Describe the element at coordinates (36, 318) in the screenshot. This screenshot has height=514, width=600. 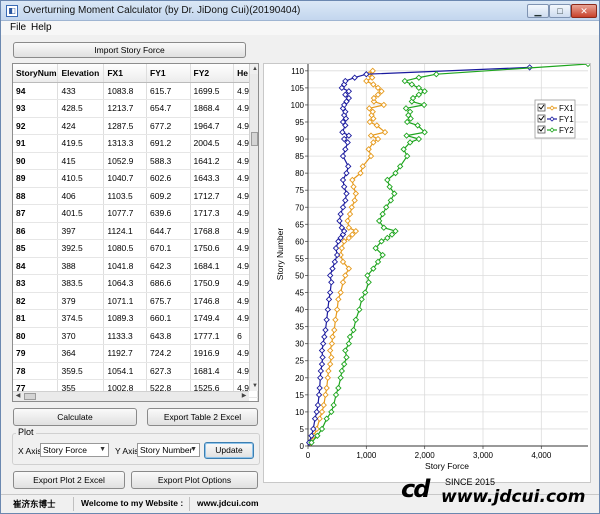
I see `table-cell: 81` at that location.